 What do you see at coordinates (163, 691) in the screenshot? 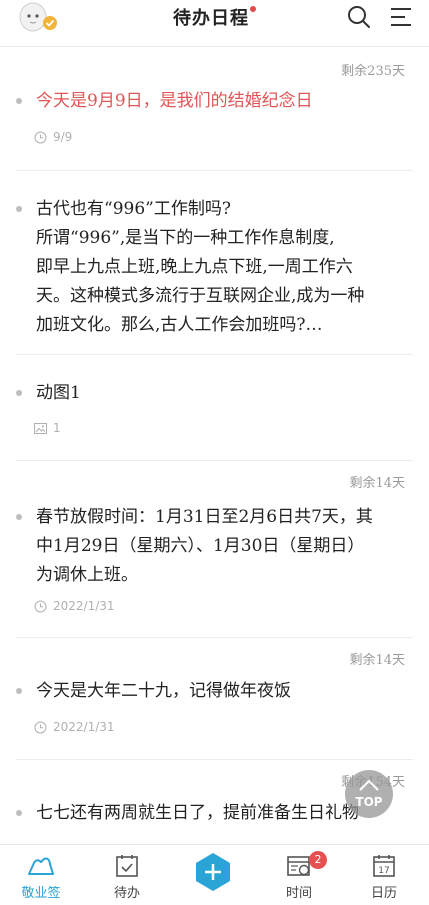
I see `item-line: 今天是大年二十九，记得做年夜饭` at bounding box center [163, 691].